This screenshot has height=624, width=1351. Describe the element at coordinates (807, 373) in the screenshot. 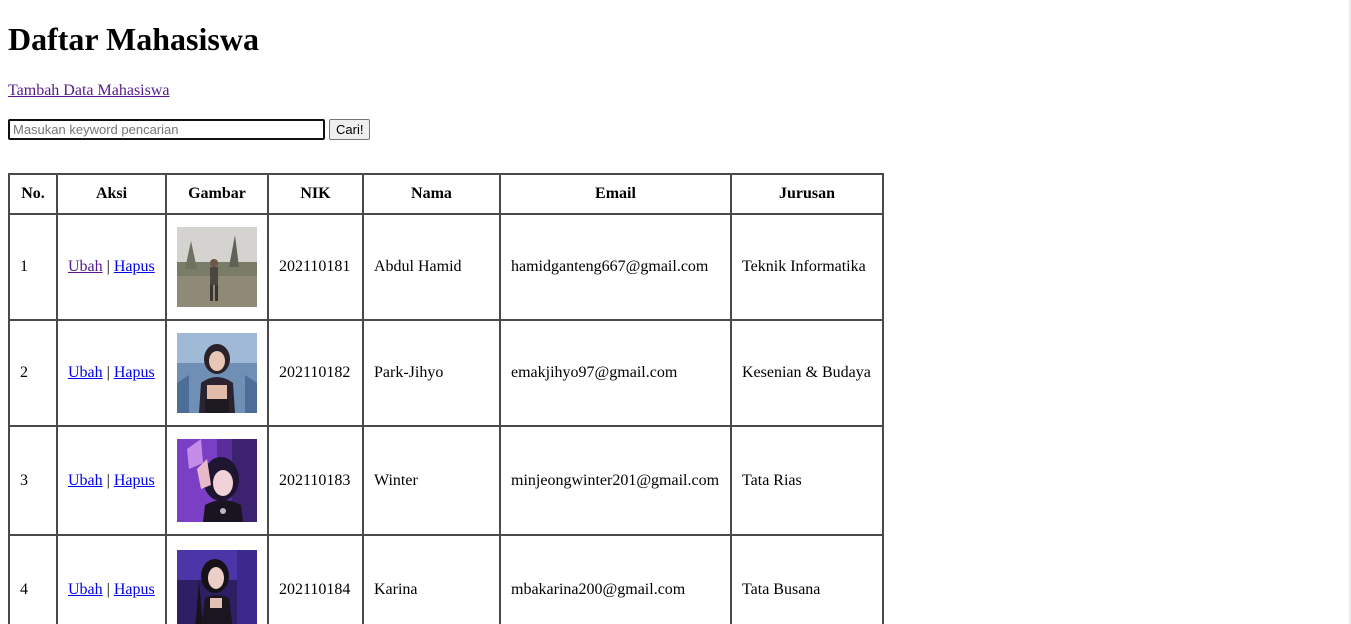

I see `cell-jurusan: Kesenian & Budaya` at that location.